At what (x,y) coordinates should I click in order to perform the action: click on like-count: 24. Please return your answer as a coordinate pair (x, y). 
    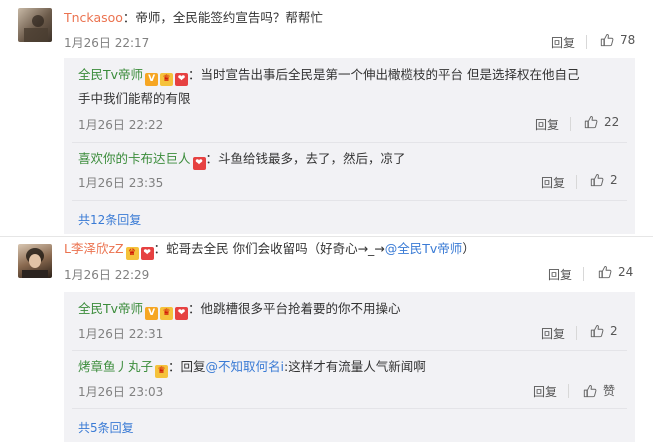
    Looking at the image, I should click on (626, 272).